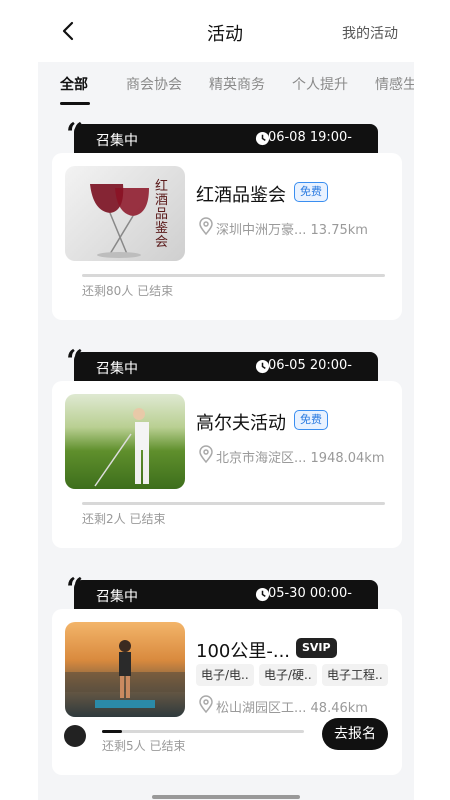 This screenshot has width=450, height=800. Describe the element at coordinates (241, 195) in the screenshot. I see `event-name: 红酒品鉴会` at that location.